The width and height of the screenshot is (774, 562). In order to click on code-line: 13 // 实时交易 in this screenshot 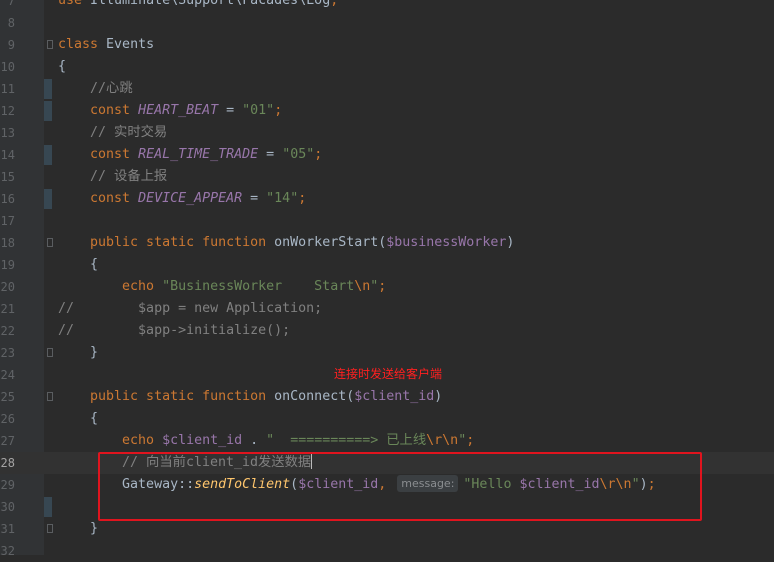, I will do `click(387, 133)`.